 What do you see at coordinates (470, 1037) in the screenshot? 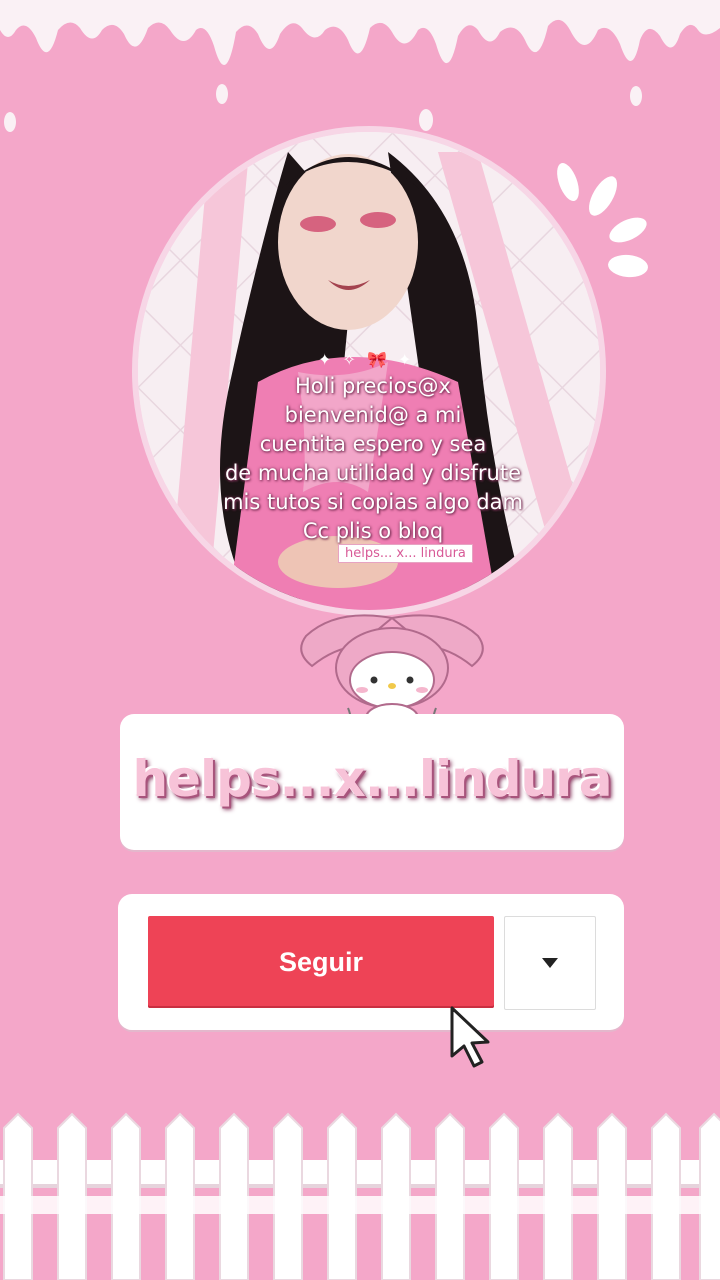
I see `mouse-cursor-icon` at bounding box center [470, 1037].